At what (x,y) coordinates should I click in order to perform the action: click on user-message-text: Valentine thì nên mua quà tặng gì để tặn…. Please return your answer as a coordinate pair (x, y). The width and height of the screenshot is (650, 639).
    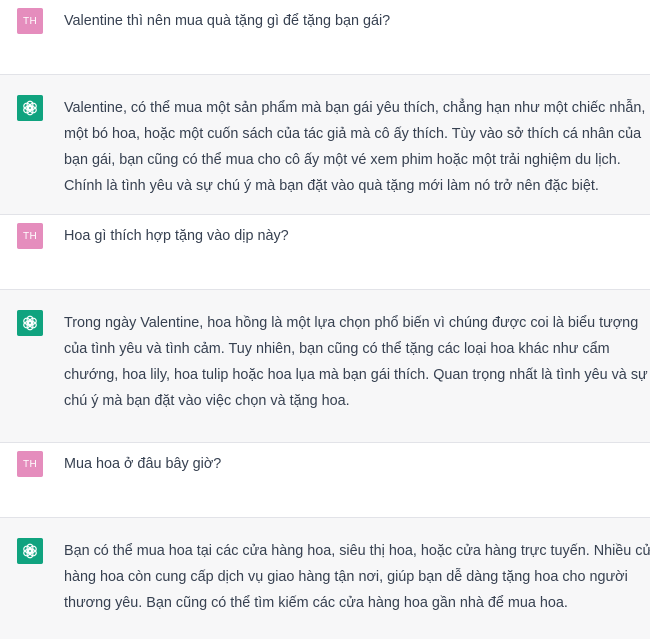
    Looking at the image, I should click on (351, 21).